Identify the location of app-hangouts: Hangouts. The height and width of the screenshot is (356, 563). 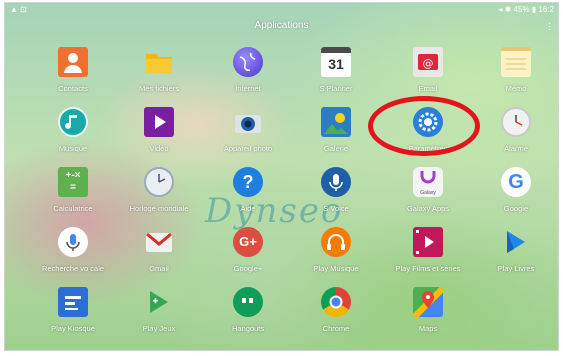
(248, 310).